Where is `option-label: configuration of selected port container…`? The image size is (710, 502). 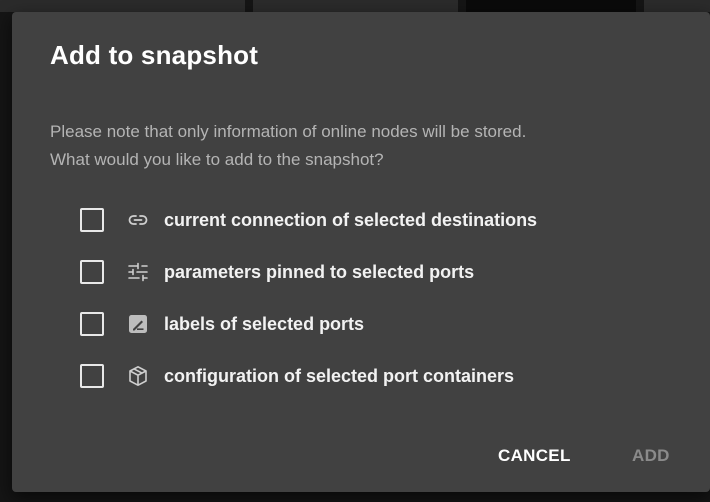
option-label: configuration of selected port container… is located at coordinates (339, 375).